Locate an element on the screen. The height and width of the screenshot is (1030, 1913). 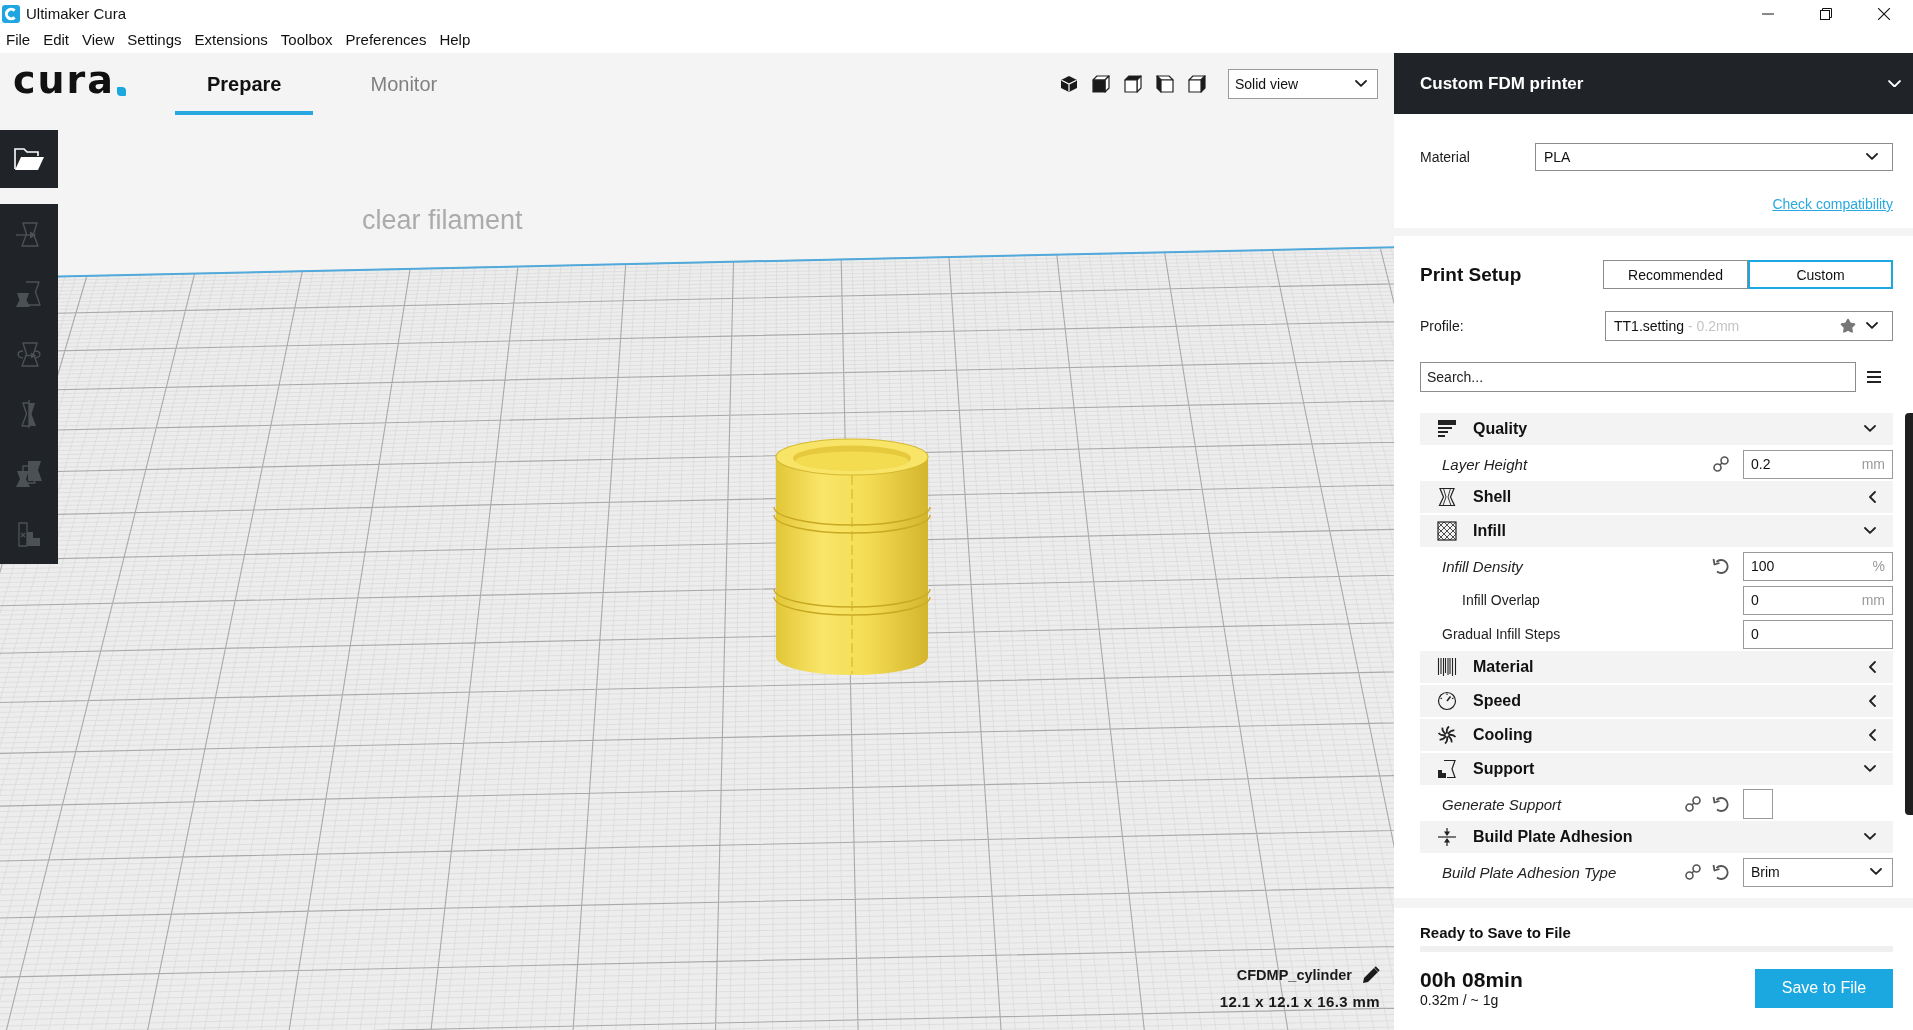
menu-item: Edit is located at coordinates (56, 40).